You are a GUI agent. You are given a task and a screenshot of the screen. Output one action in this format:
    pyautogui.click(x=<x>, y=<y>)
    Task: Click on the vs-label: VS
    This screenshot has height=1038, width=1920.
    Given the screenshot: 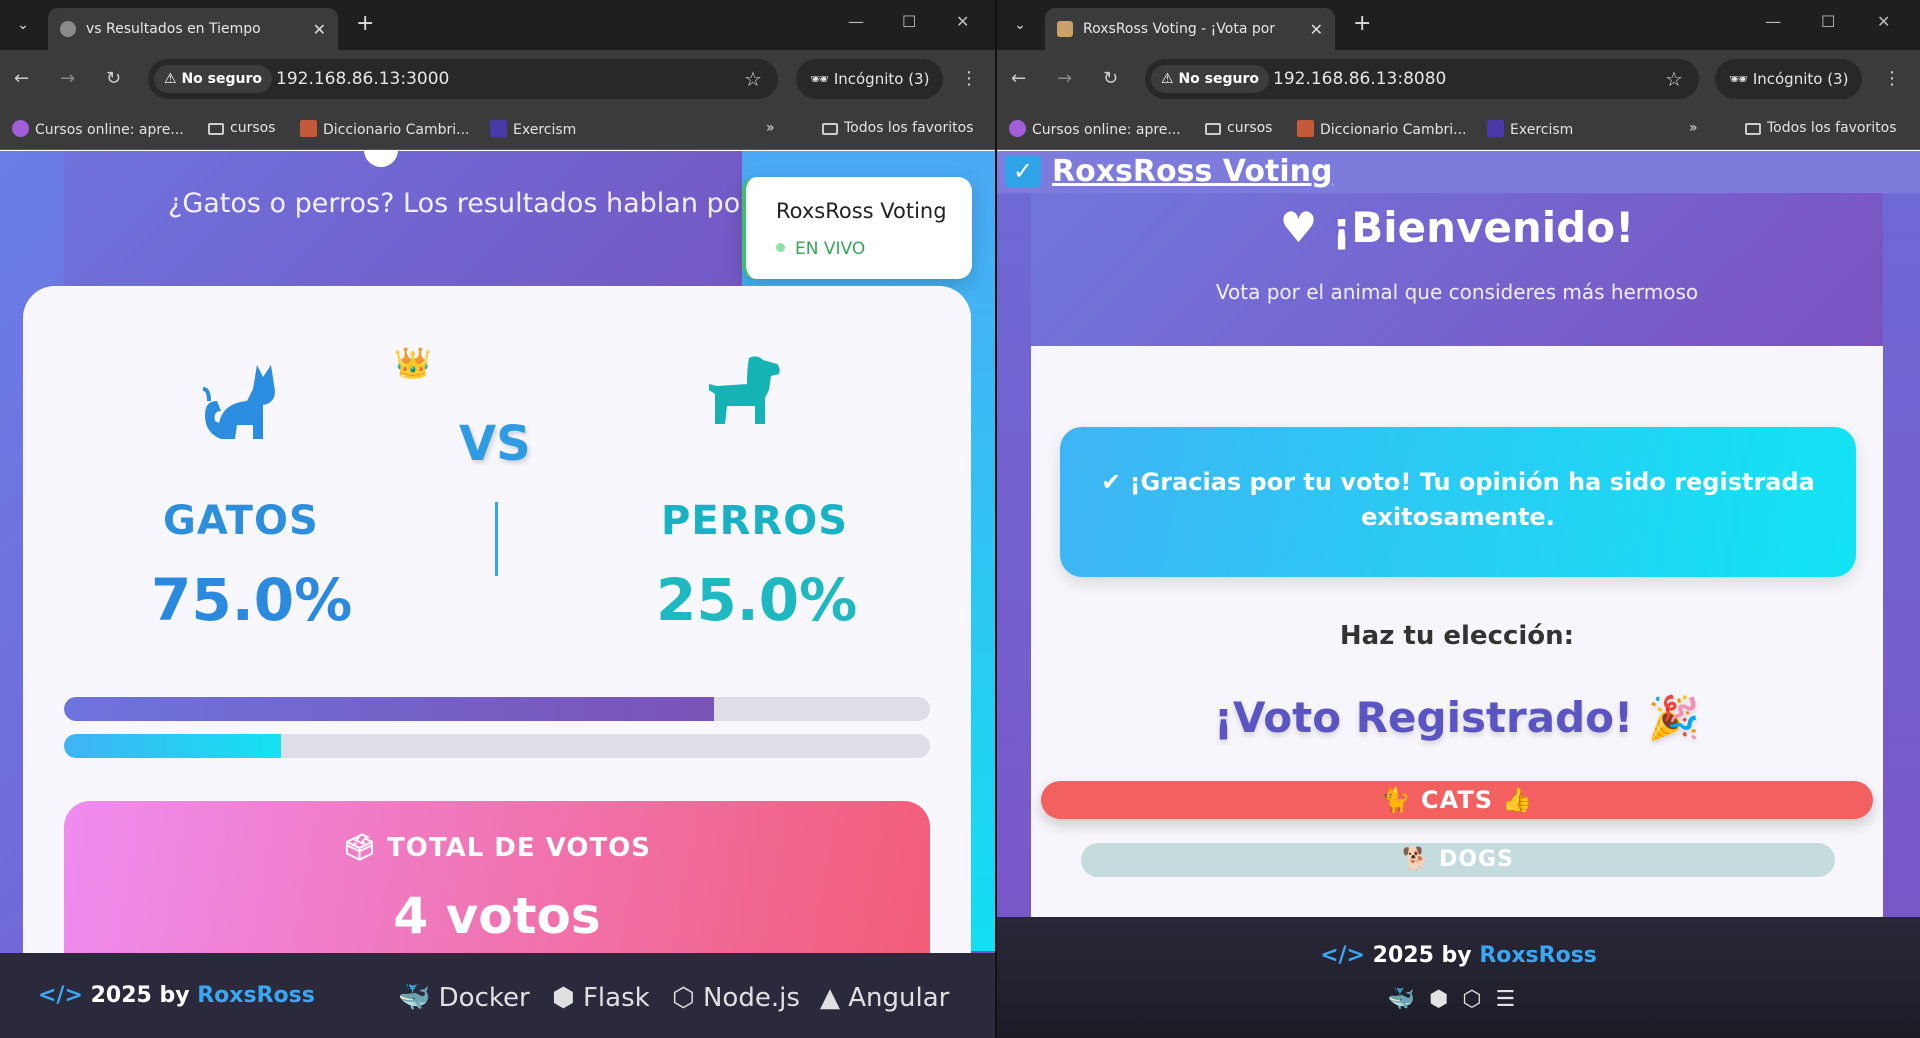 What is the action you would take?
    pyautogui.click(x=495, y=444)
    